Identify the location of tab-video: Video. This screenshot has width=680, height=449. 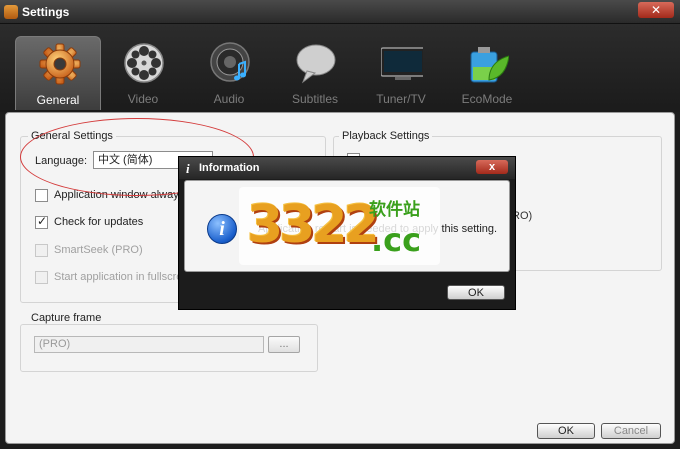
(143, 73).